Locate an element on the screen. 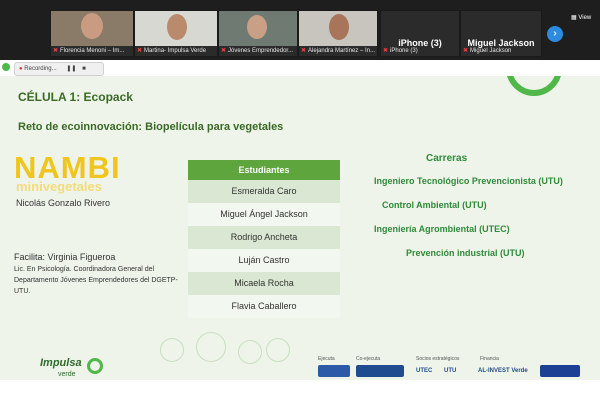 Image resolution: width=600 pixels, height=400 pixels. decorative-ring-icon is located at coordinates (534, 86).